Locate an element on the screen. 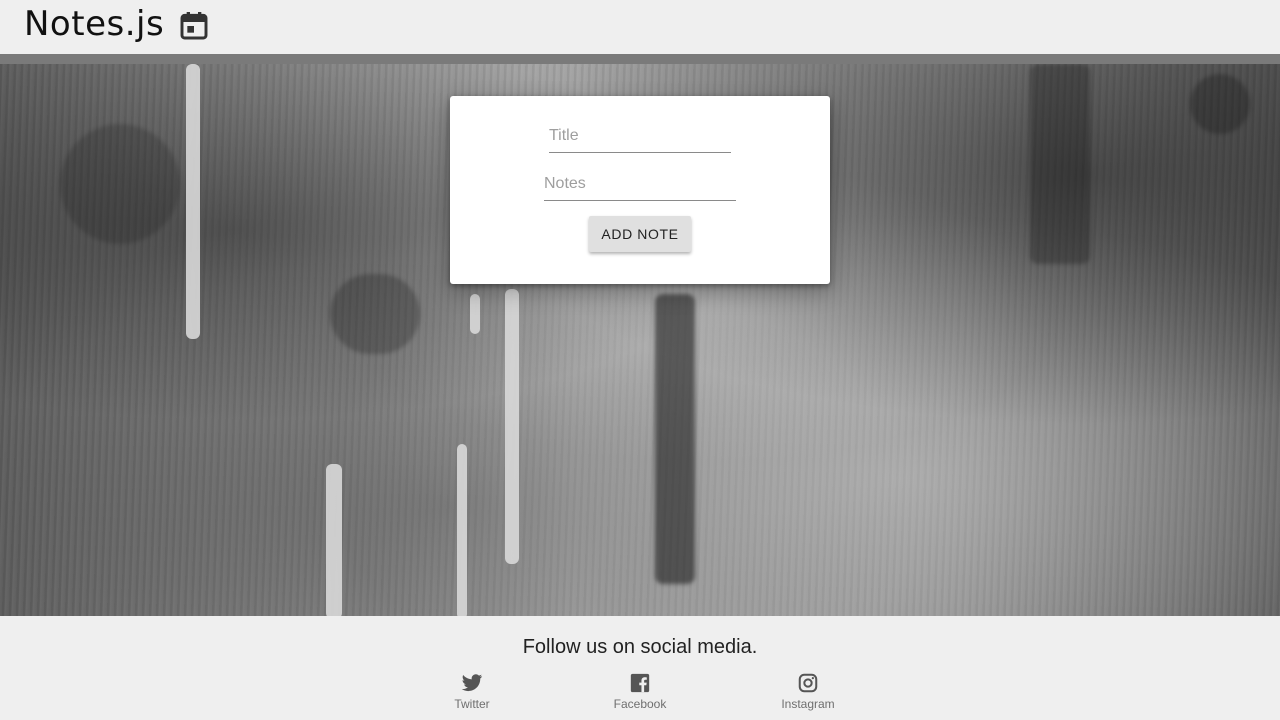  app-header: Notes.js is located at coordinates (640, 27).